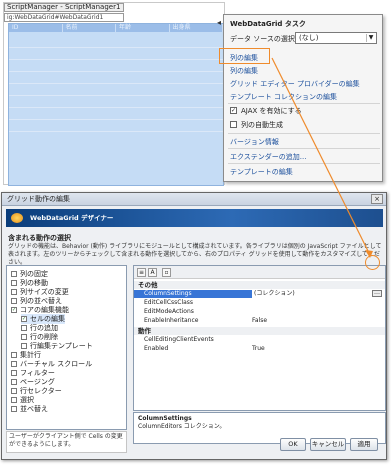  What do you see at coordinates (259, 349) in the screenshot?
I see `property-row: Enabled True` at bounding box center [259, 349].